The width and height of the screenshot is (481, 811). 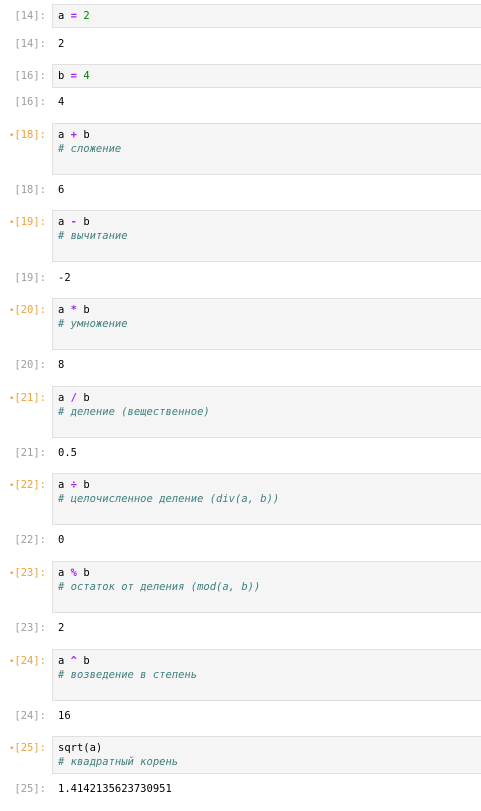 I want to click on code-cell-input: a - b # вычитание, so click(x=266, y=236).